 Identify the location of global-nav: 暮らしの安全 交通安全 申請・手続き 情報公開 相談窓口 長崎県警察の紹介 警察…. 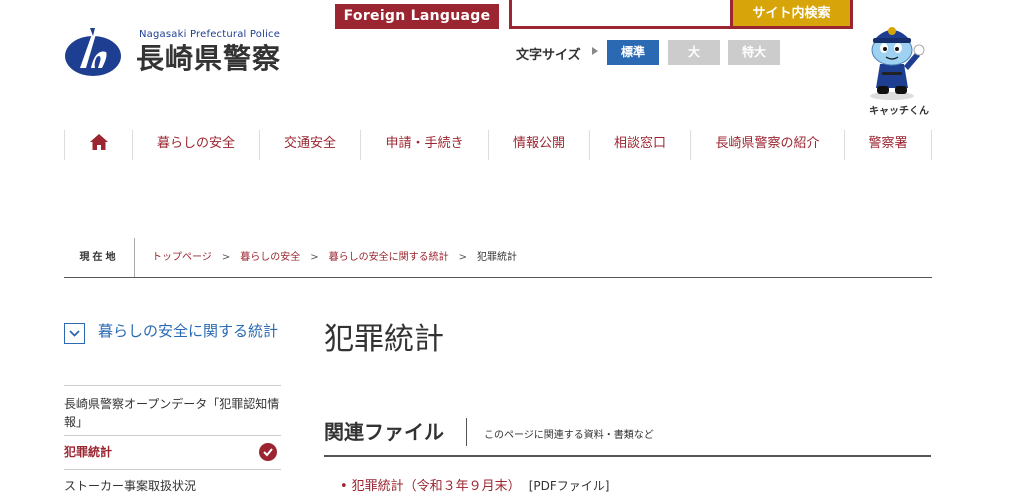
(498, 145).